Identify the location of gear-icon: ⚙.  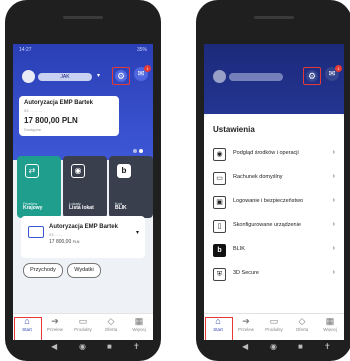
(121, 76).